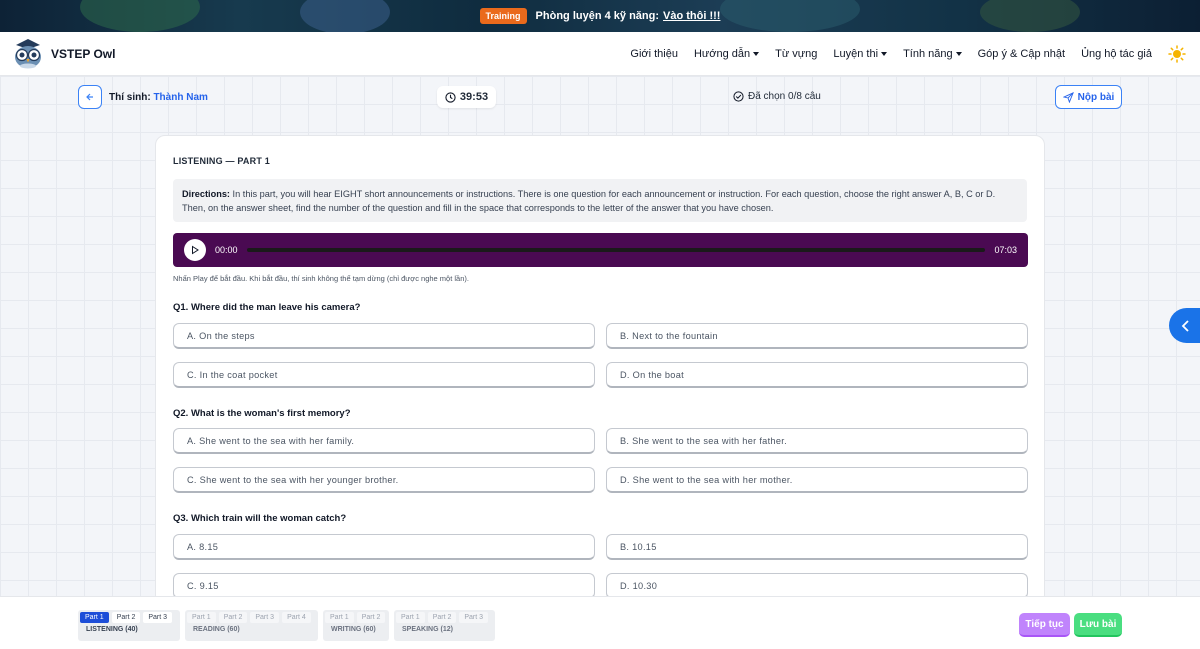  What do you see at coordinates (817, 441) in the screenshot?
I see `answer-option: B. She went to the sea with her father.` at bounding box center [817, 441].